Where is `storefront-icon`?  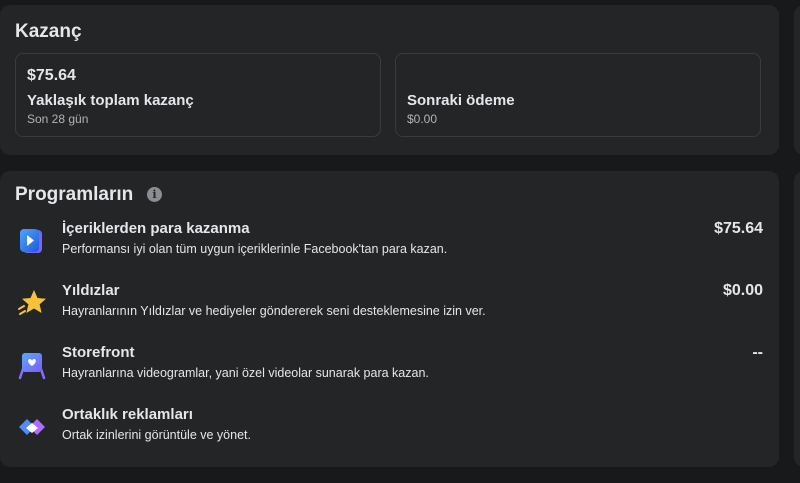 storefront-icon is located at coordinates (32, 365).